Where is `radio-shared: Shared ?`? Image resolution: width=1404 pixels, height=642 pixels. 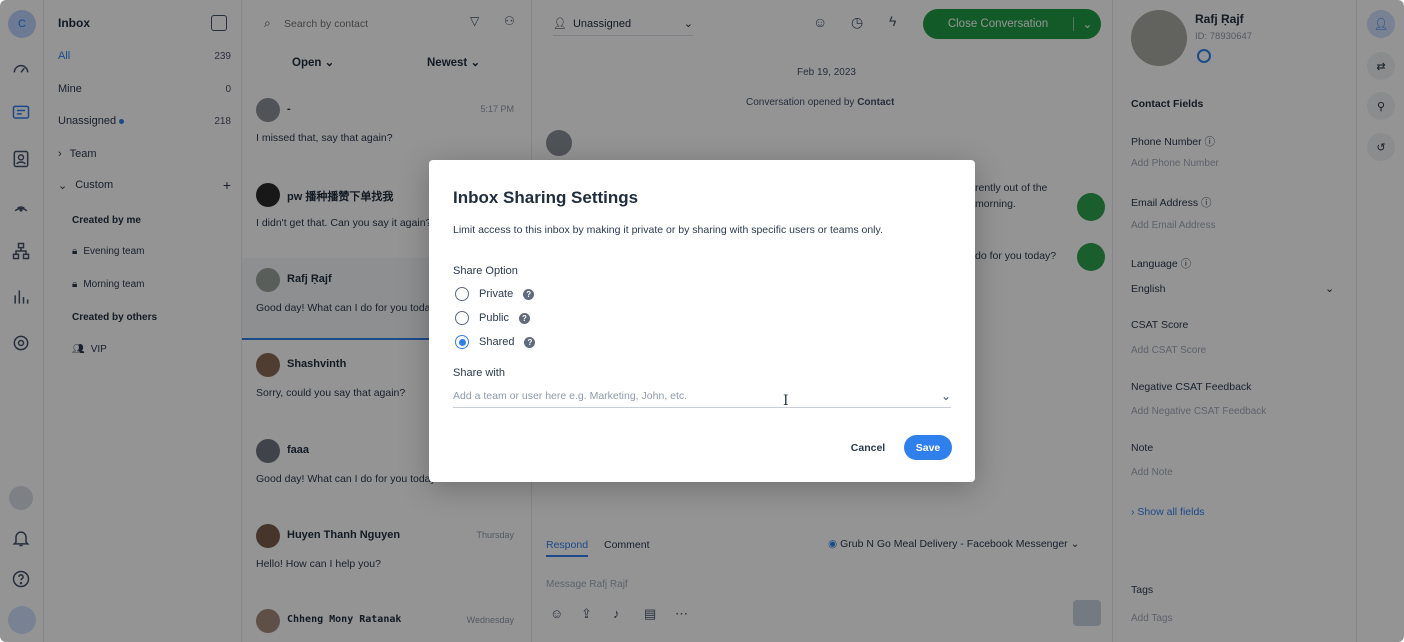
radio-shared: Shared ? is located at coordinates (495, 342).